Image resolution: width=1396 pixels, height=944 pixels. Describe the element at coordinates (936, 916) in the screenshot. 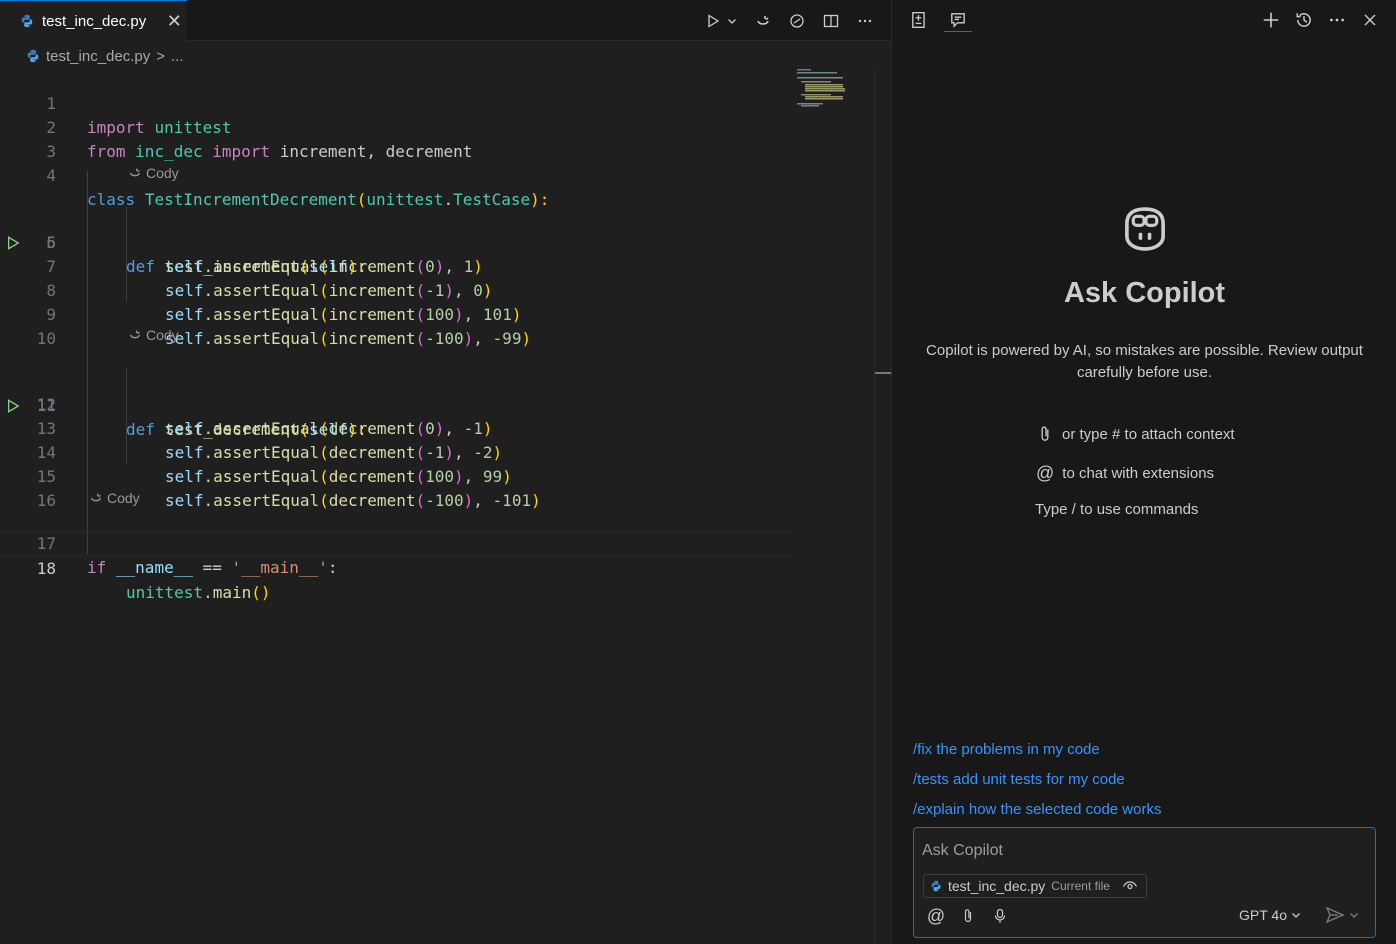

I see `at-mention-icon: @` at that location.